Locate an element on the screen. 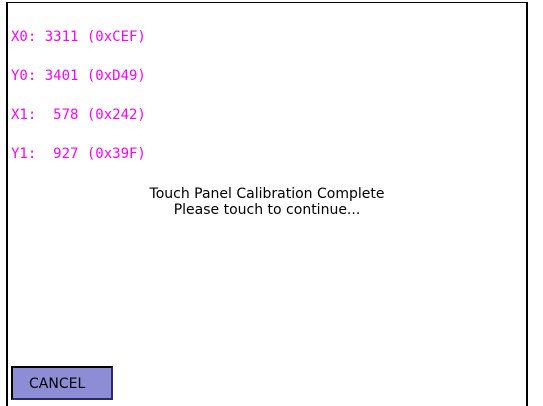  cancel-button: CANCEL is located at coordinates (62, 383).